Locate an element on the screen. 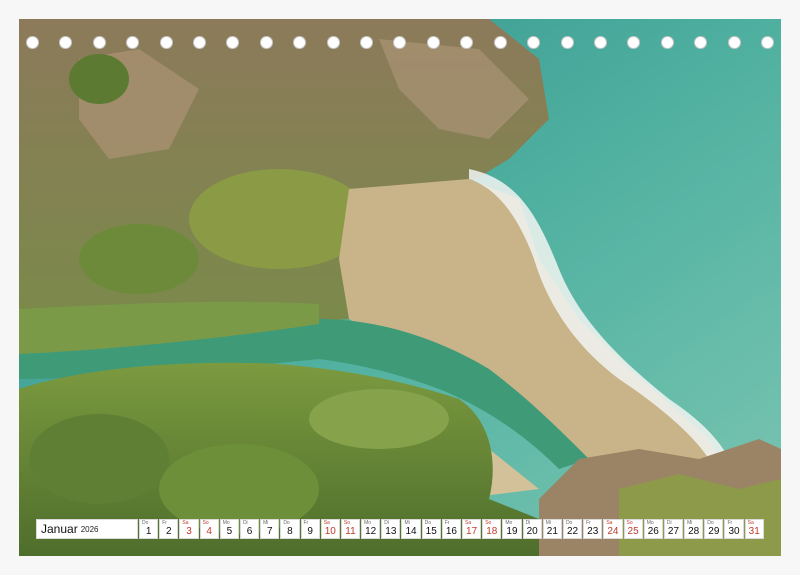 The height and width of the screenshot is (575, 800). day-cell: Sa 3 is located at coordinates (189, 529).